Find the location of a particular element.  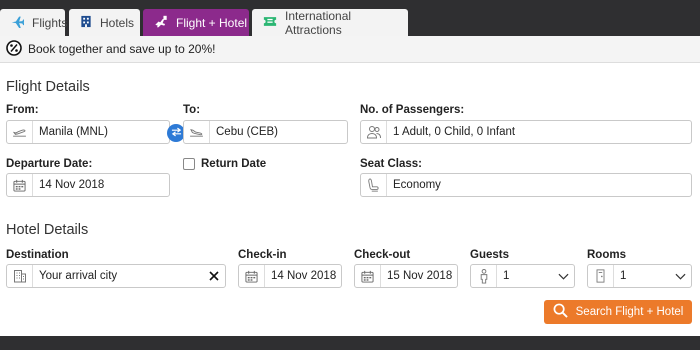

tab-flights: Flights is located at coordinates (34, 22).